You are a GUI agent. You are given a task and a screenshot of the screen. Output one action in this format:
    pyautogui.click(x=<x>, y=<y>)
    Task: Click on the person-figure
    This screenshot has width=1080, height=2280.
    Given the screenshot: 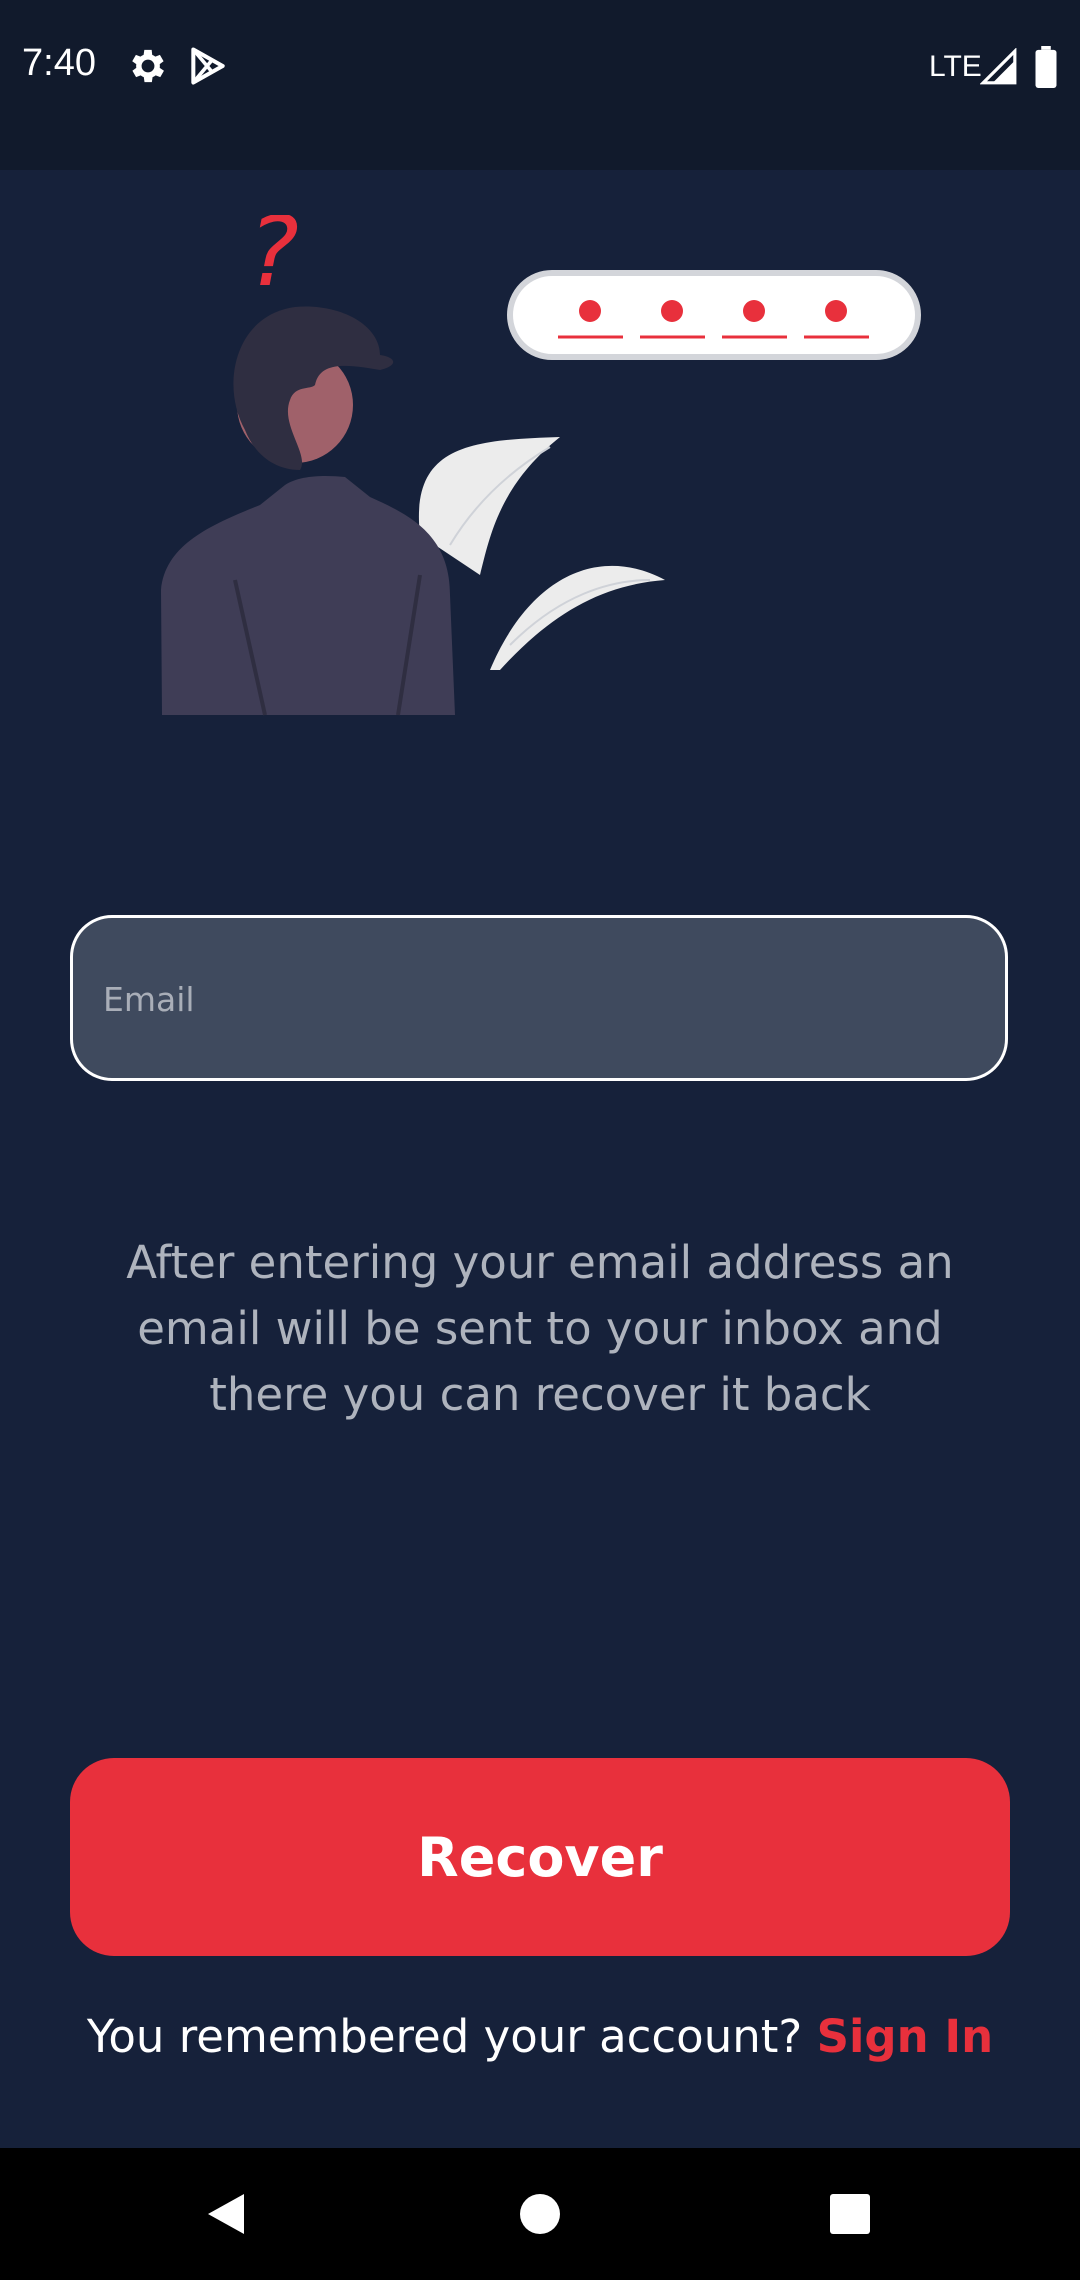 What is the action you would take?
    pyautogui.click(x=308, y=511)
    